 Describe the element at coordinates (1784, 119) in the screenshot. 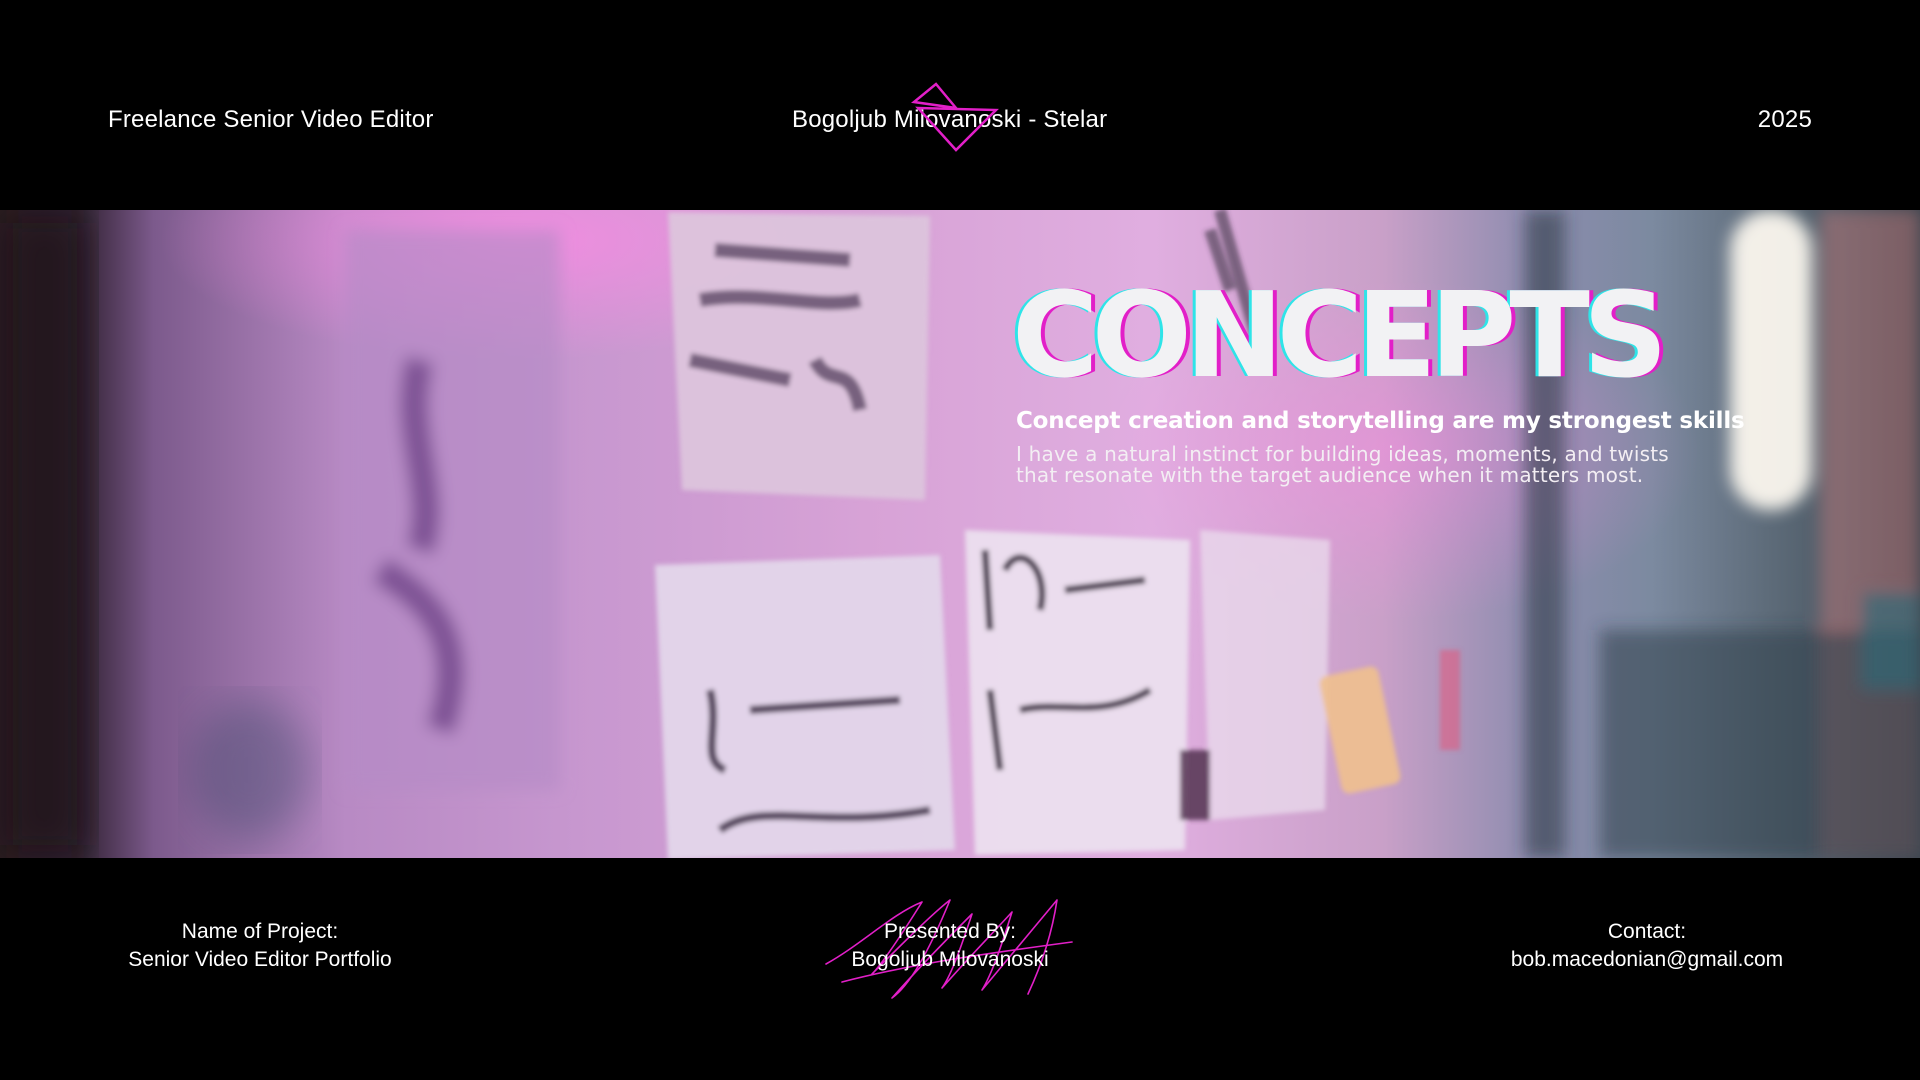

I see `year-label: 2025` at that location.